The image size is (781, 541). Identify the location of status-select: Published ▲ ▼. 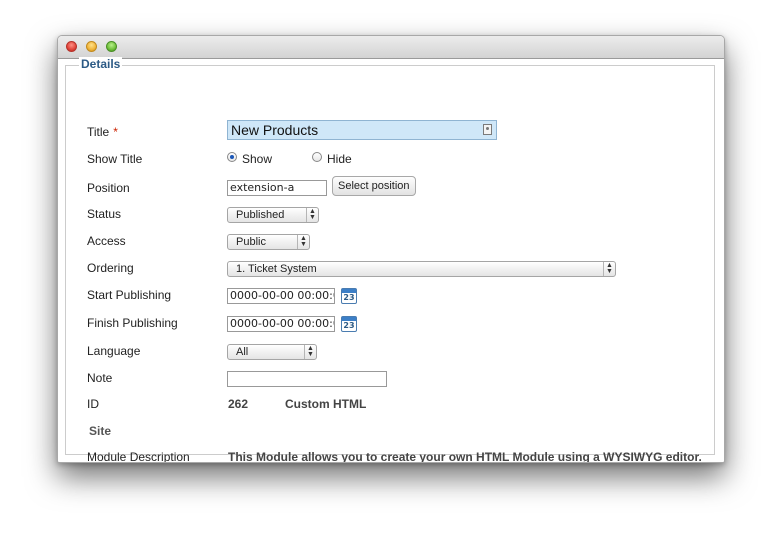
(273, 215).